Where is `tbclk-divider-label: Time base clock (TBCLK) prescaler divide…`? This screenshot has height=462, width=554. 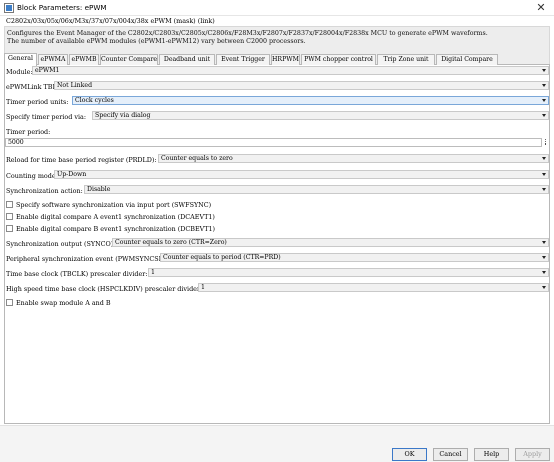 tbclk-divider-label: Time base clock (TBCLK) prescaler divide… is located at coordinates (77, 274).